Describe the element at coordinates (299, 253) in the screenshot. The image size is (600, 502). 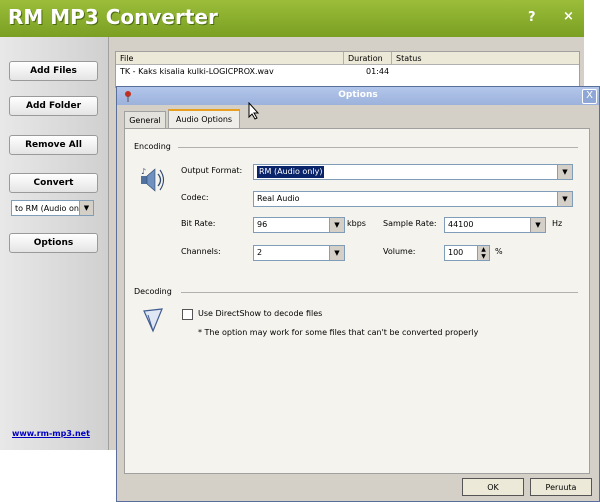
I see `channels-select: 2 ▼` at that location.